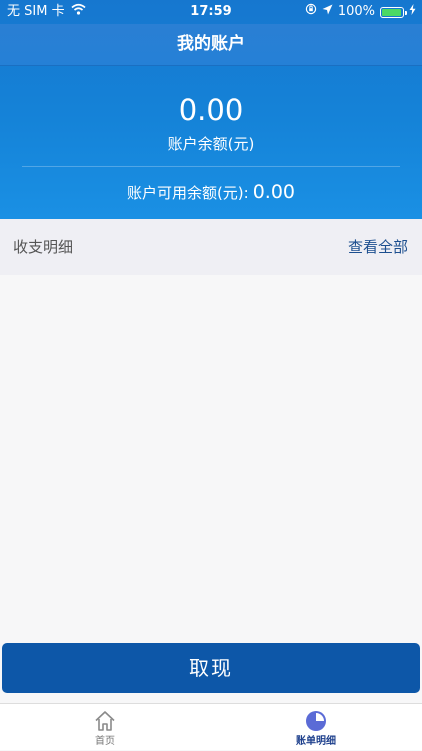  I want to click on tab-bill-label: 账单明细, so click(316, 741).